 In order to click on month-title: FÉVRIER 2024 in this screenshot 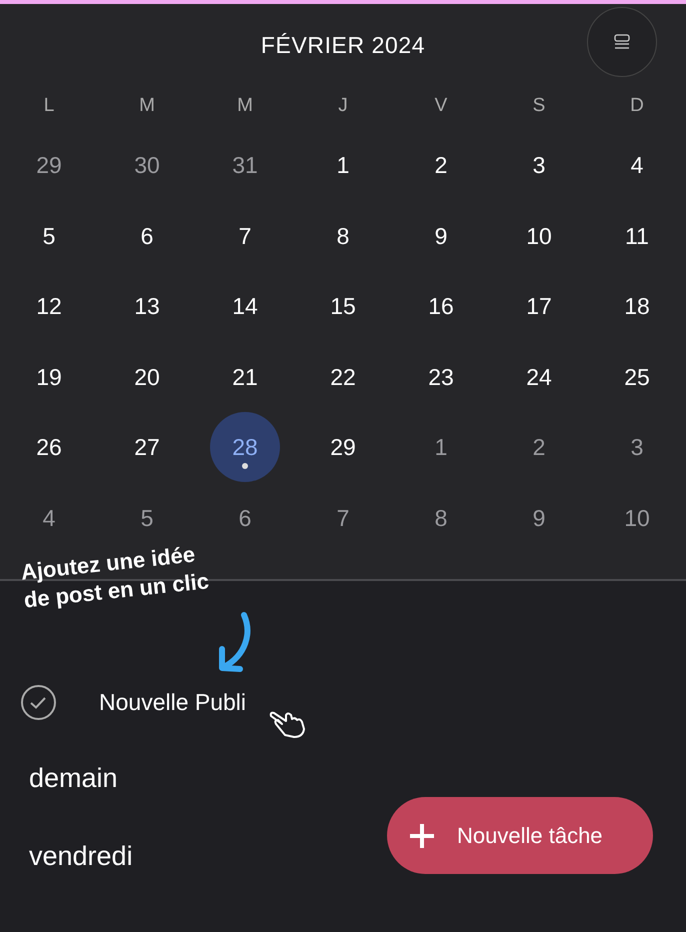, I will do `click(343, 45)`.